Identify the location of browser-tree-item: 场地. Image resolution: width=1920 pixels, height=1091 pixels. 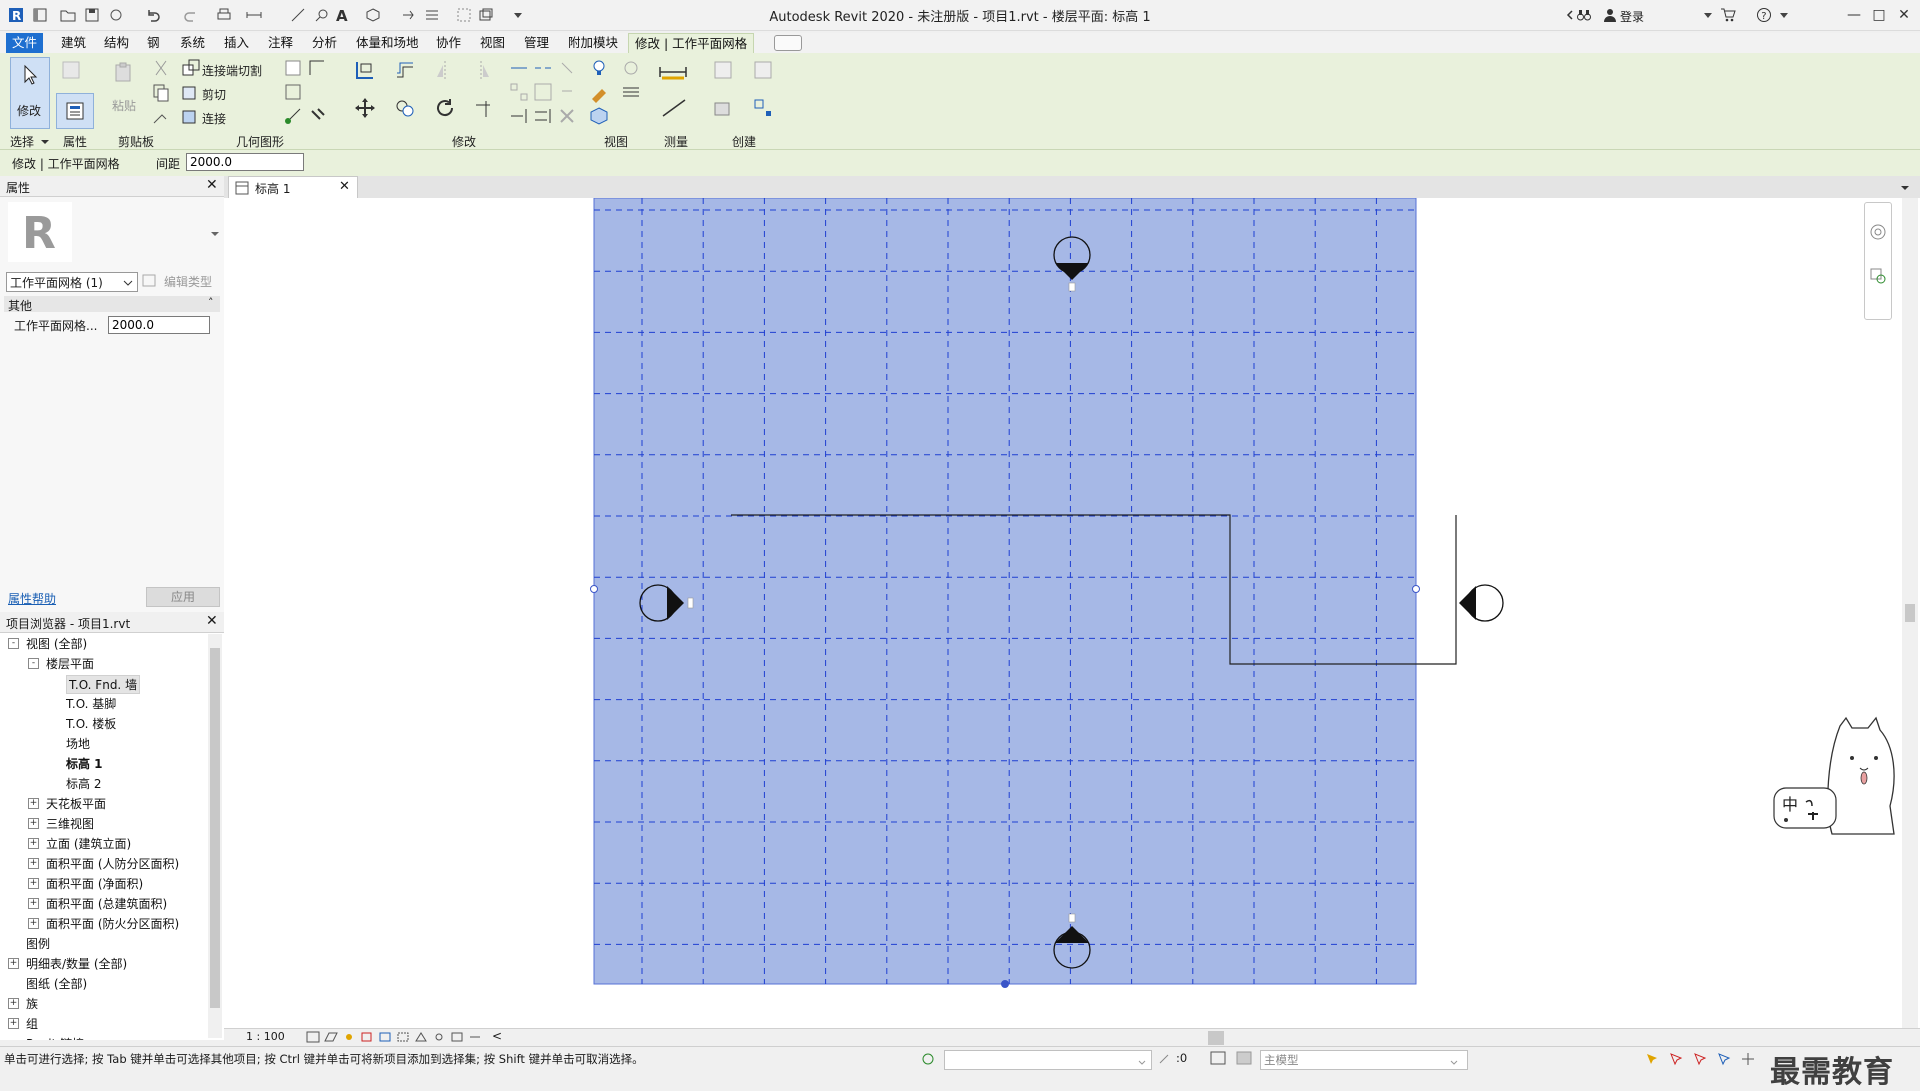
(78, 743).